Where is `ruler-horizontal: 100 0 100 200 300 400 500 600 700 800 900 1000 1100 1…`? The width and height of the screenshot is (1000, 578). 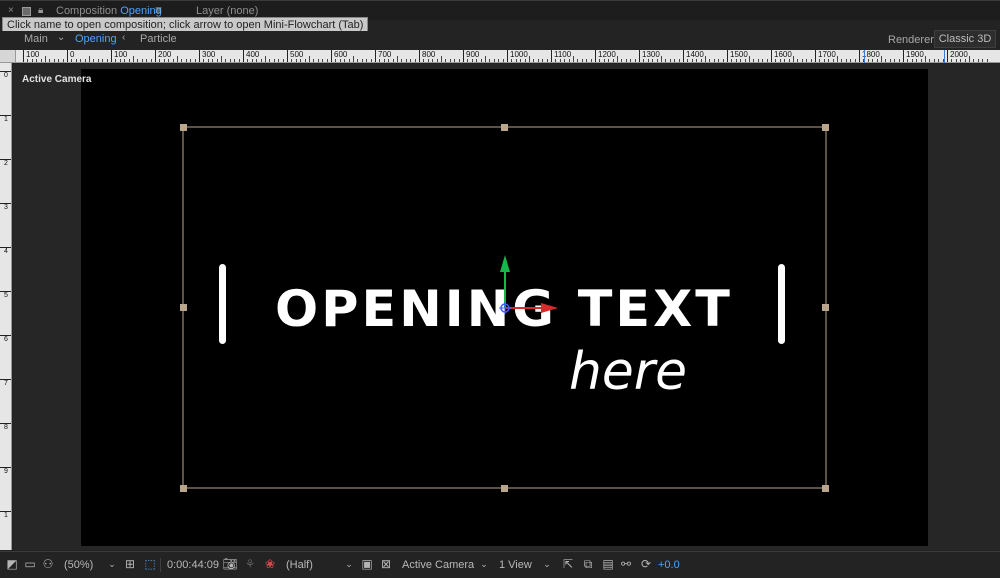
ruler-horizontal: 100 0 100 200 300 400 500 600 700 800 900 1000 1100 1… is located at coordinates (508, 56).